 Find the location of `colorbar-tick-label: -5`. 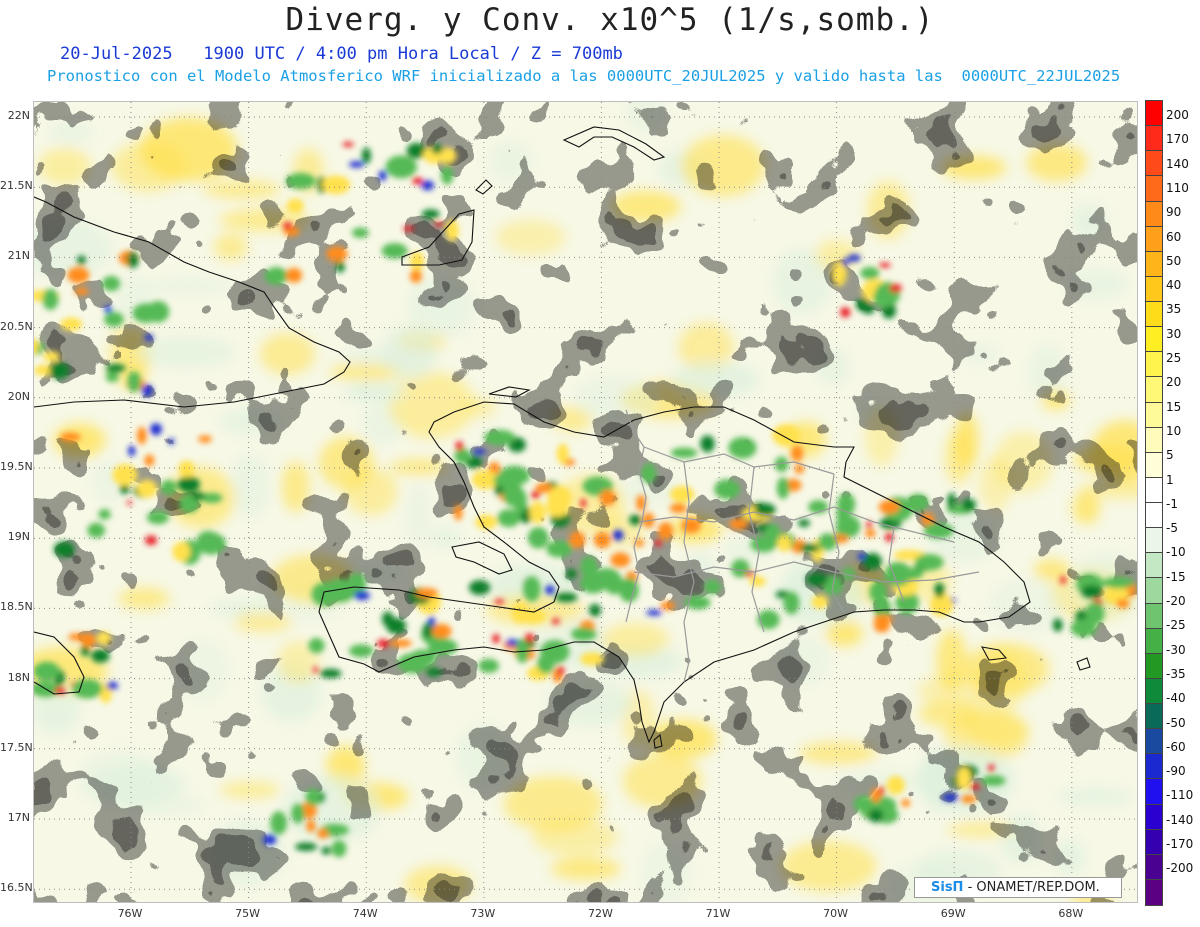

colorbar-tick-label: -5 is located at coordinates (1172, 528).